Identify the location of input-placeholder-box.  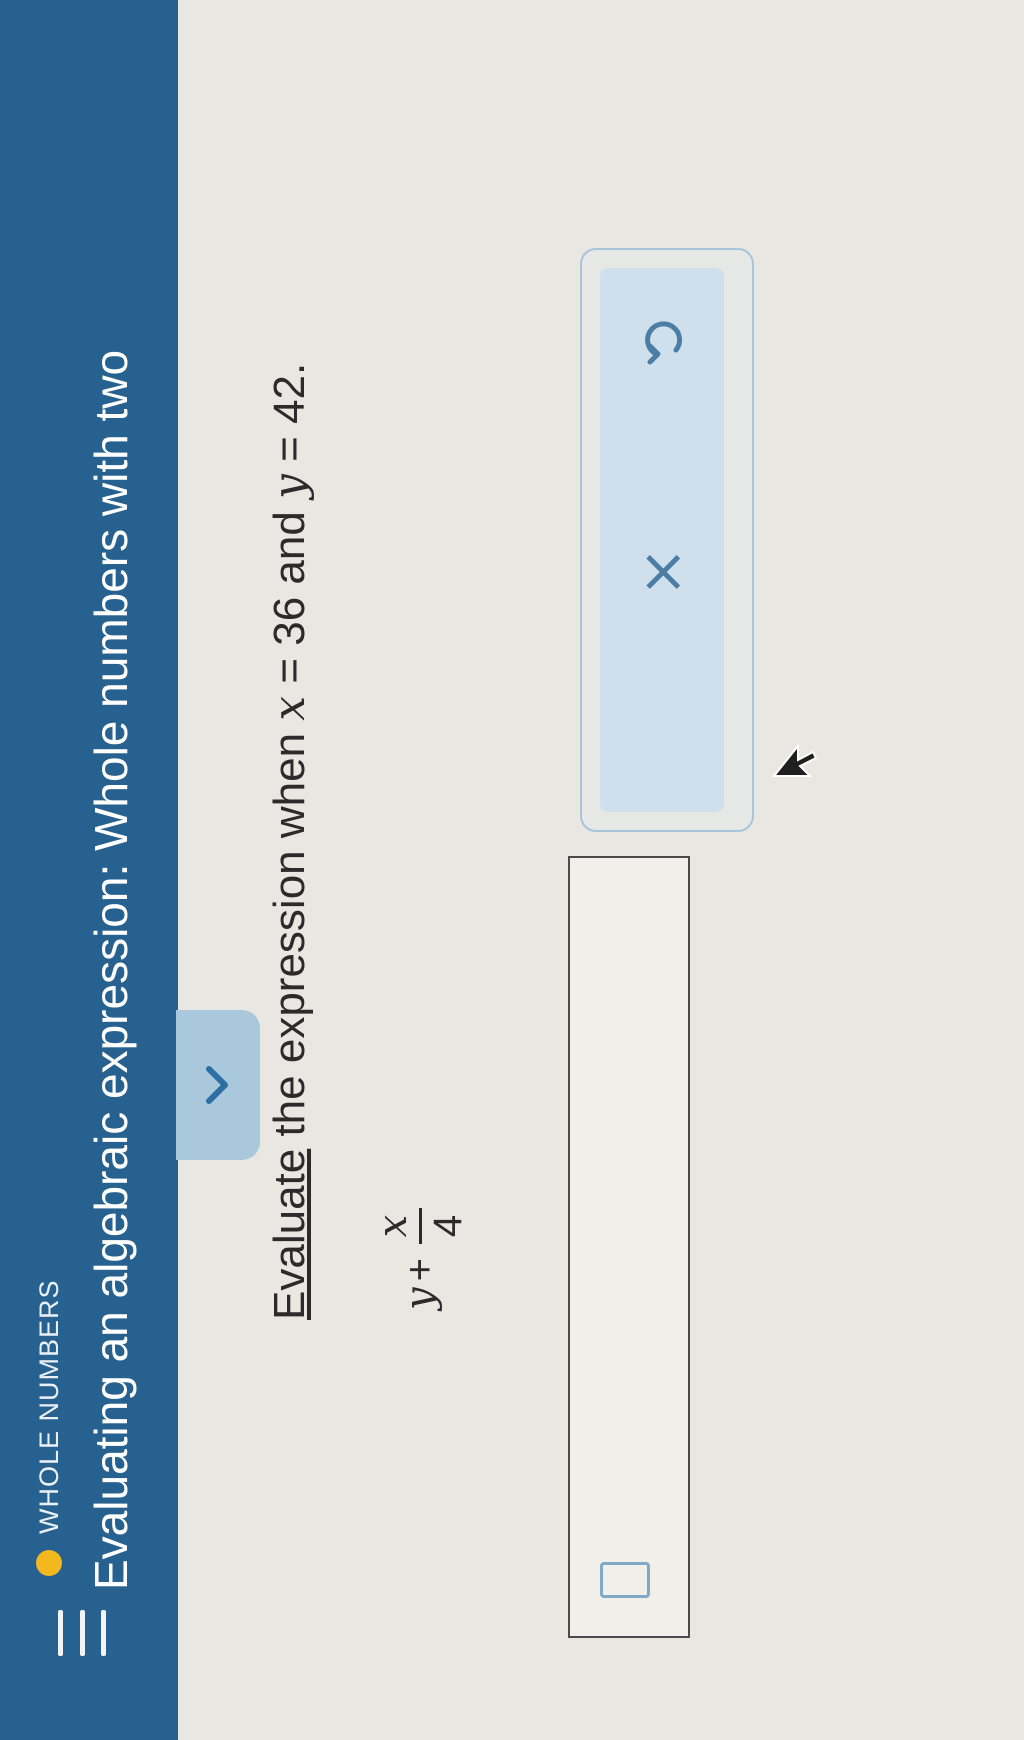
(625, 1580).